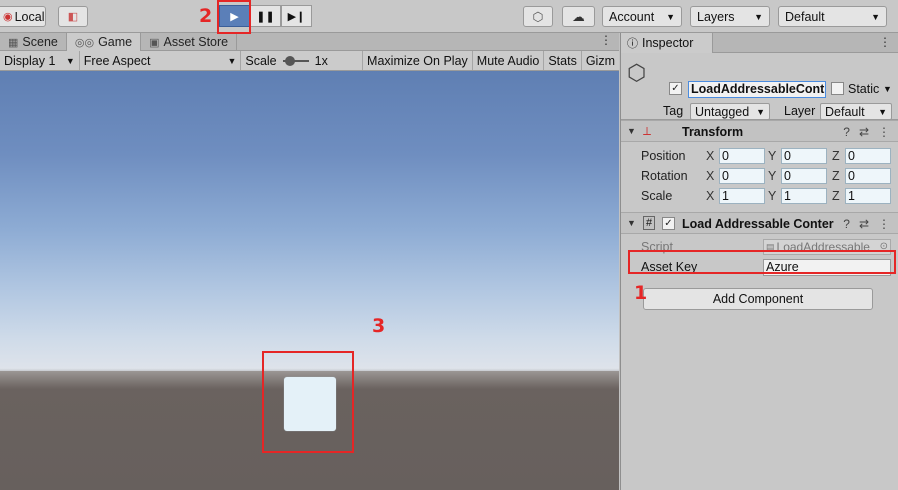 This screenshot has height=490, width=898. I want to click on position-z-input: 0, so click(868, 156).